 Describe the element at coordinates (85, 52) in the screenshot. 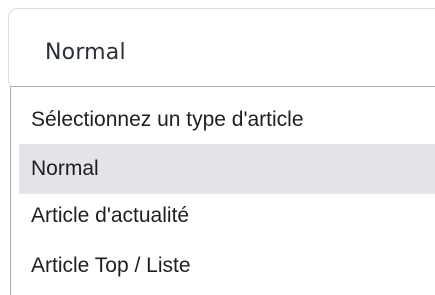

I see `select-current-value: Normal` at that location.